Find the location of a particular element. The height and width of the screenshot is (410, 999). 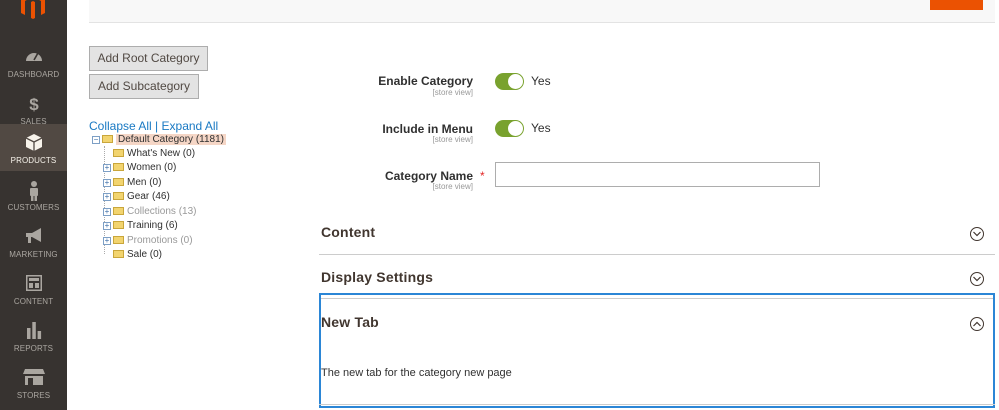

section-content-title: Content is located at coordinates (348, 232).